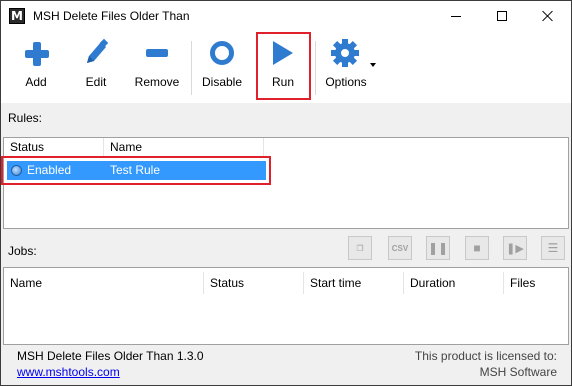 Image resolution: width=572 pixels, height=386 pixels. I want to click on csv-icon: CSV, so click(400, 248).